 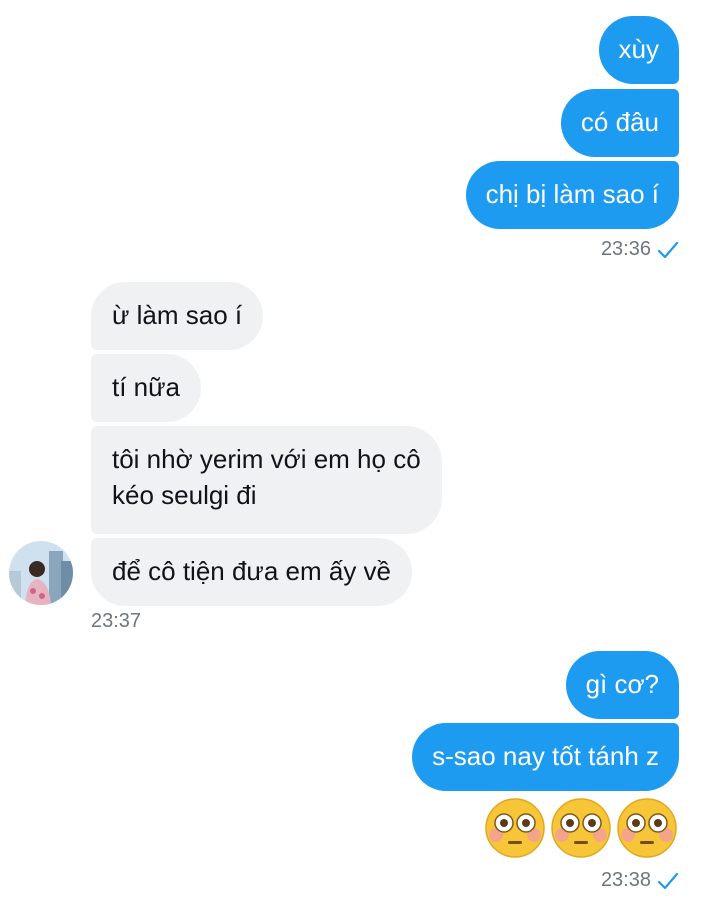 I want to click on received-message: để cô tiện đưa em ấy về, so click(x=252, y=572).